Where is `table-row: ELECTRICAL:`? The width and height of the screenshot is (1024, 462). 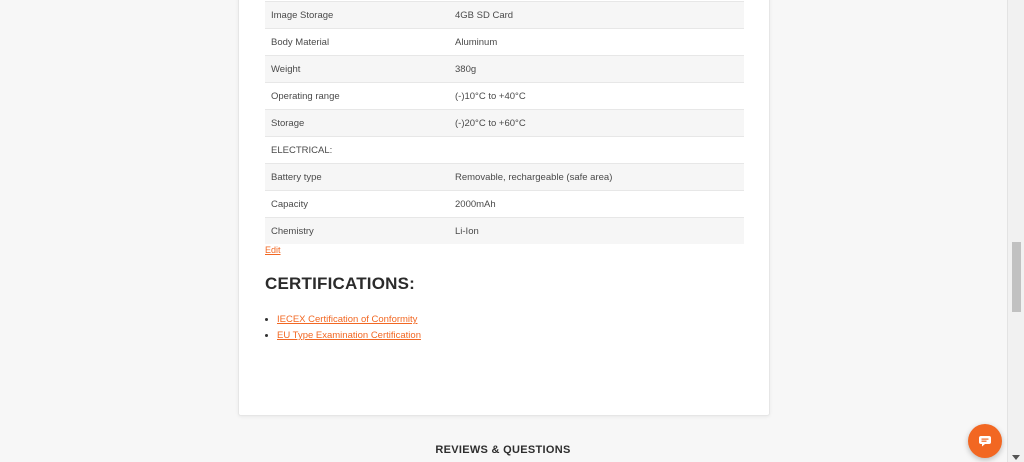 table-row: ELECTRICAL: is located at coordinates (504, 150).